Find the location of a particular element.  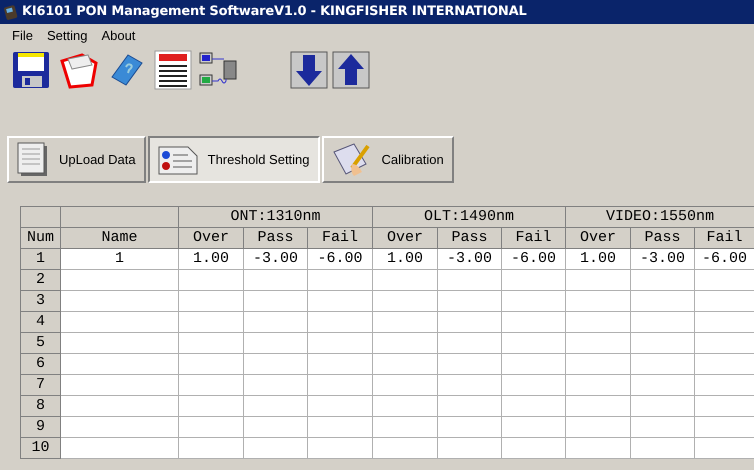

settings-sheet-icon is located at coordinates (178, 159).